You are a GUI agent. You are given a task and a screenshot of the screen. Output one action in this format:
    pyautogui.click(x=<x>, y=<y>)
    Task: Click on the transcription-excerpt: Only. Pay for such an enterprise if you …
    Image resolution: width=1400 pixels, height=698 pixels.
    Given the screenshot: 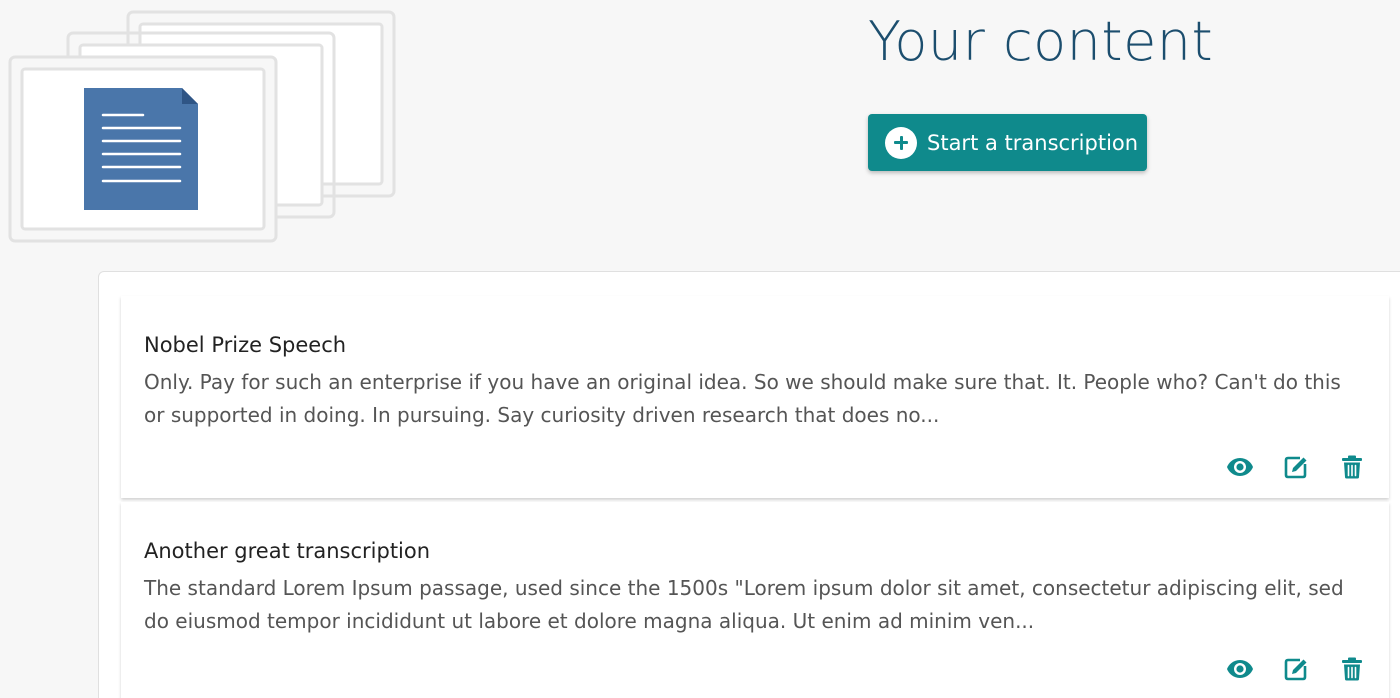 What is the action you would take?
    pyautogui.click(x=742, y=398)
    